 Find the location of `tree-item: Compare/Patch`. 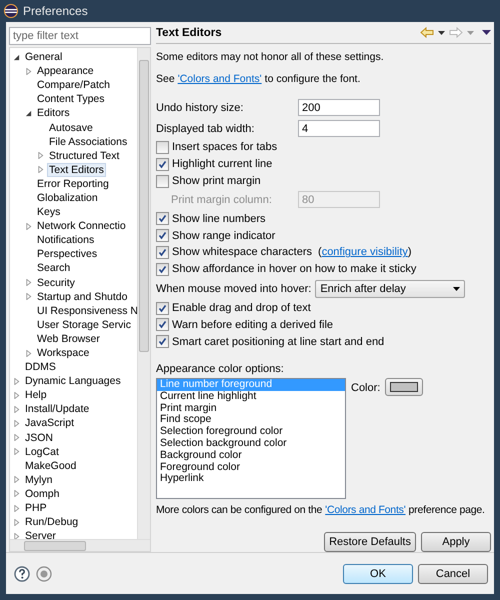

tree-item: Compare/Patch is located at coordinates (73, 85).